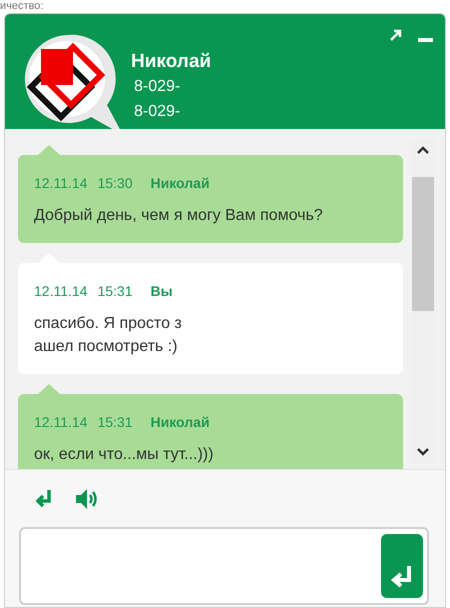  What do you see at coordinates (402, 566) in the screenshot?
I see `send-button` at bounding box center [402, 566].